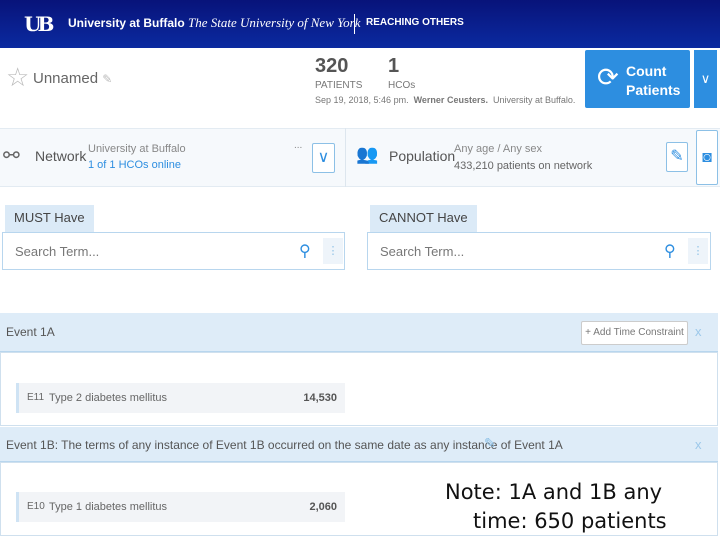  Describe the element at coordinates (108, 398) in the screenshot. I see `term-label: Type 2 diabetes mellitus` at that location.